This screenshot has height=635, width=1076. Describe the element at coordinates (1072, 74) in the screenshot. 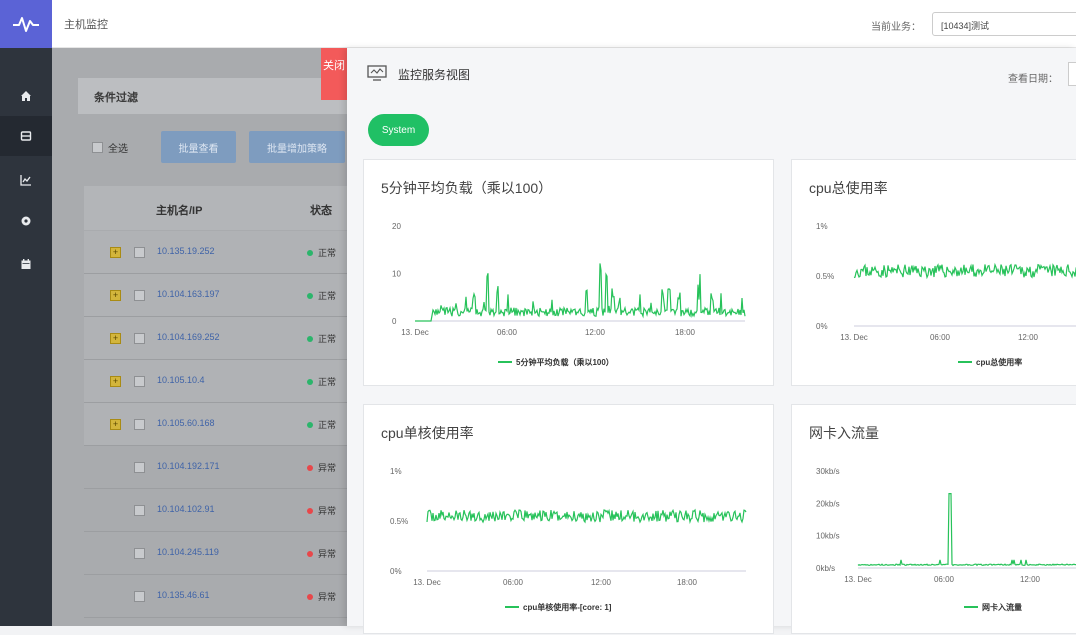

I see `date-input` at that location.